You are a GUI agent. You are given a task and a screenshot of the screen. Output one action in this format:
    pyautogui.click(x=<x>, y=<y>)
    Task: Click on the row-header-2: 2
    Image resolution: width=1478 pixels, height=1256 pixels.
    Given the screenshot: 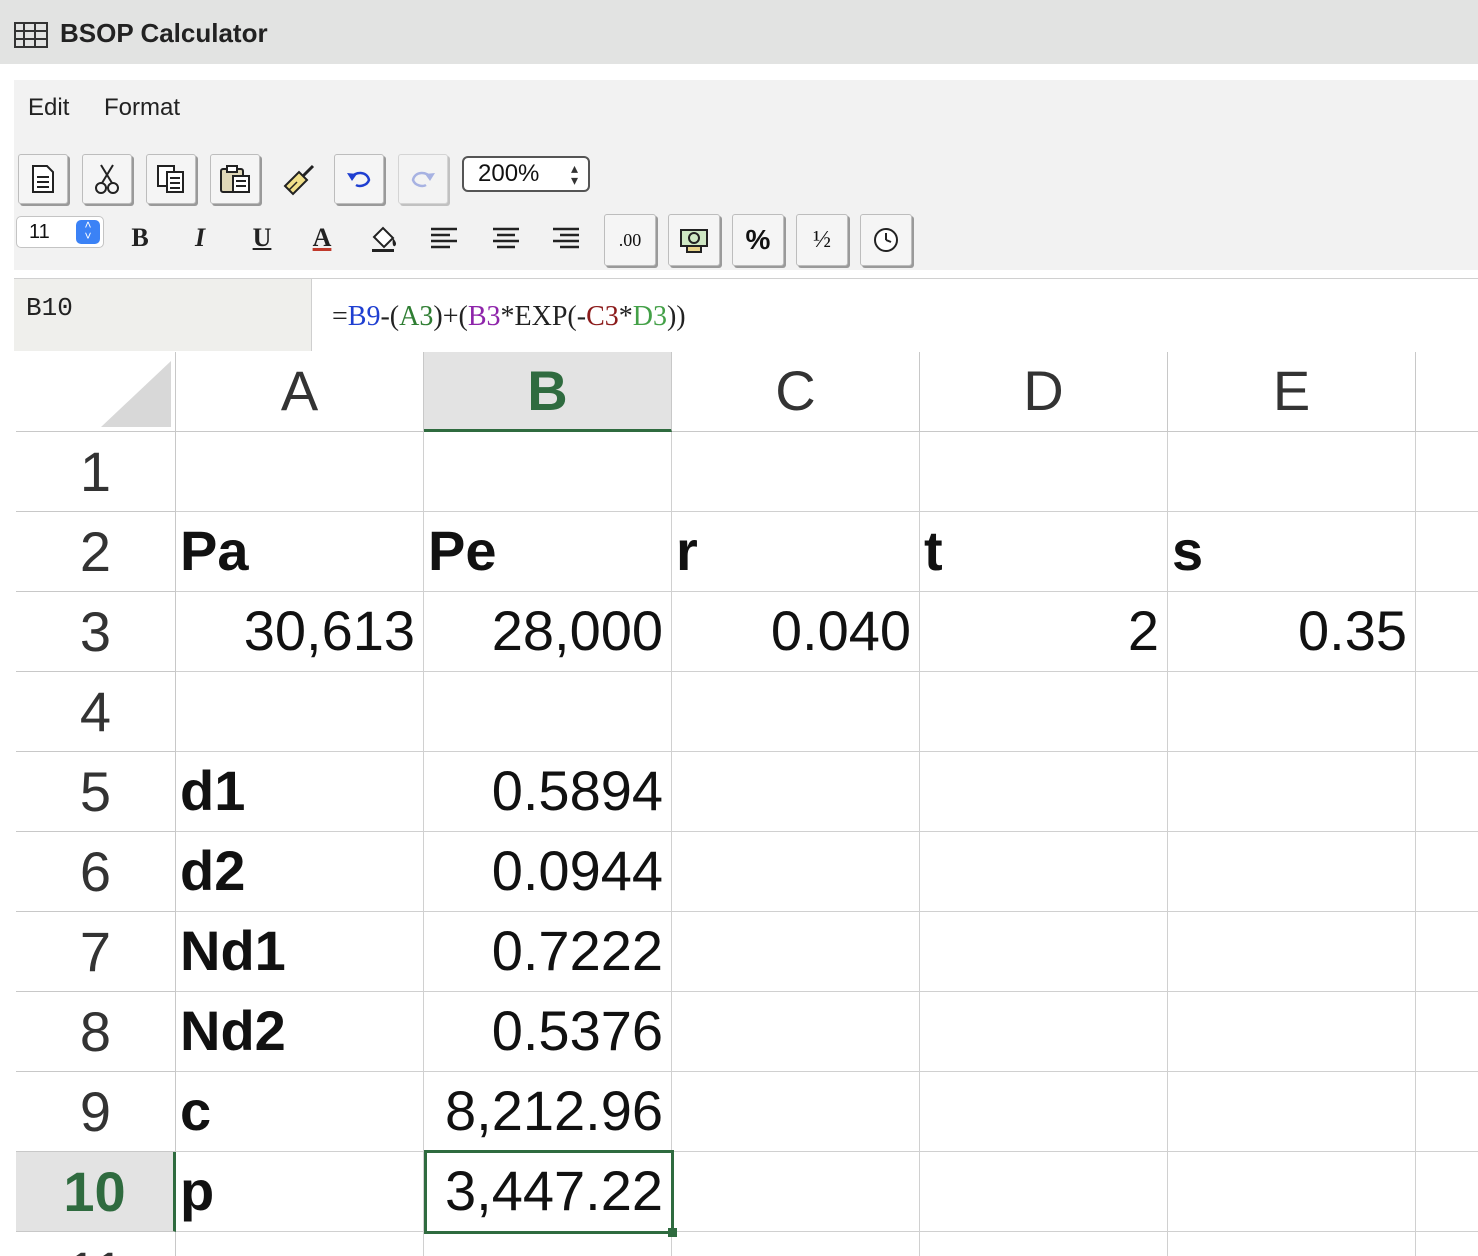 What is the action you would take?
    pyautogui.click(x=96, y=552)
    